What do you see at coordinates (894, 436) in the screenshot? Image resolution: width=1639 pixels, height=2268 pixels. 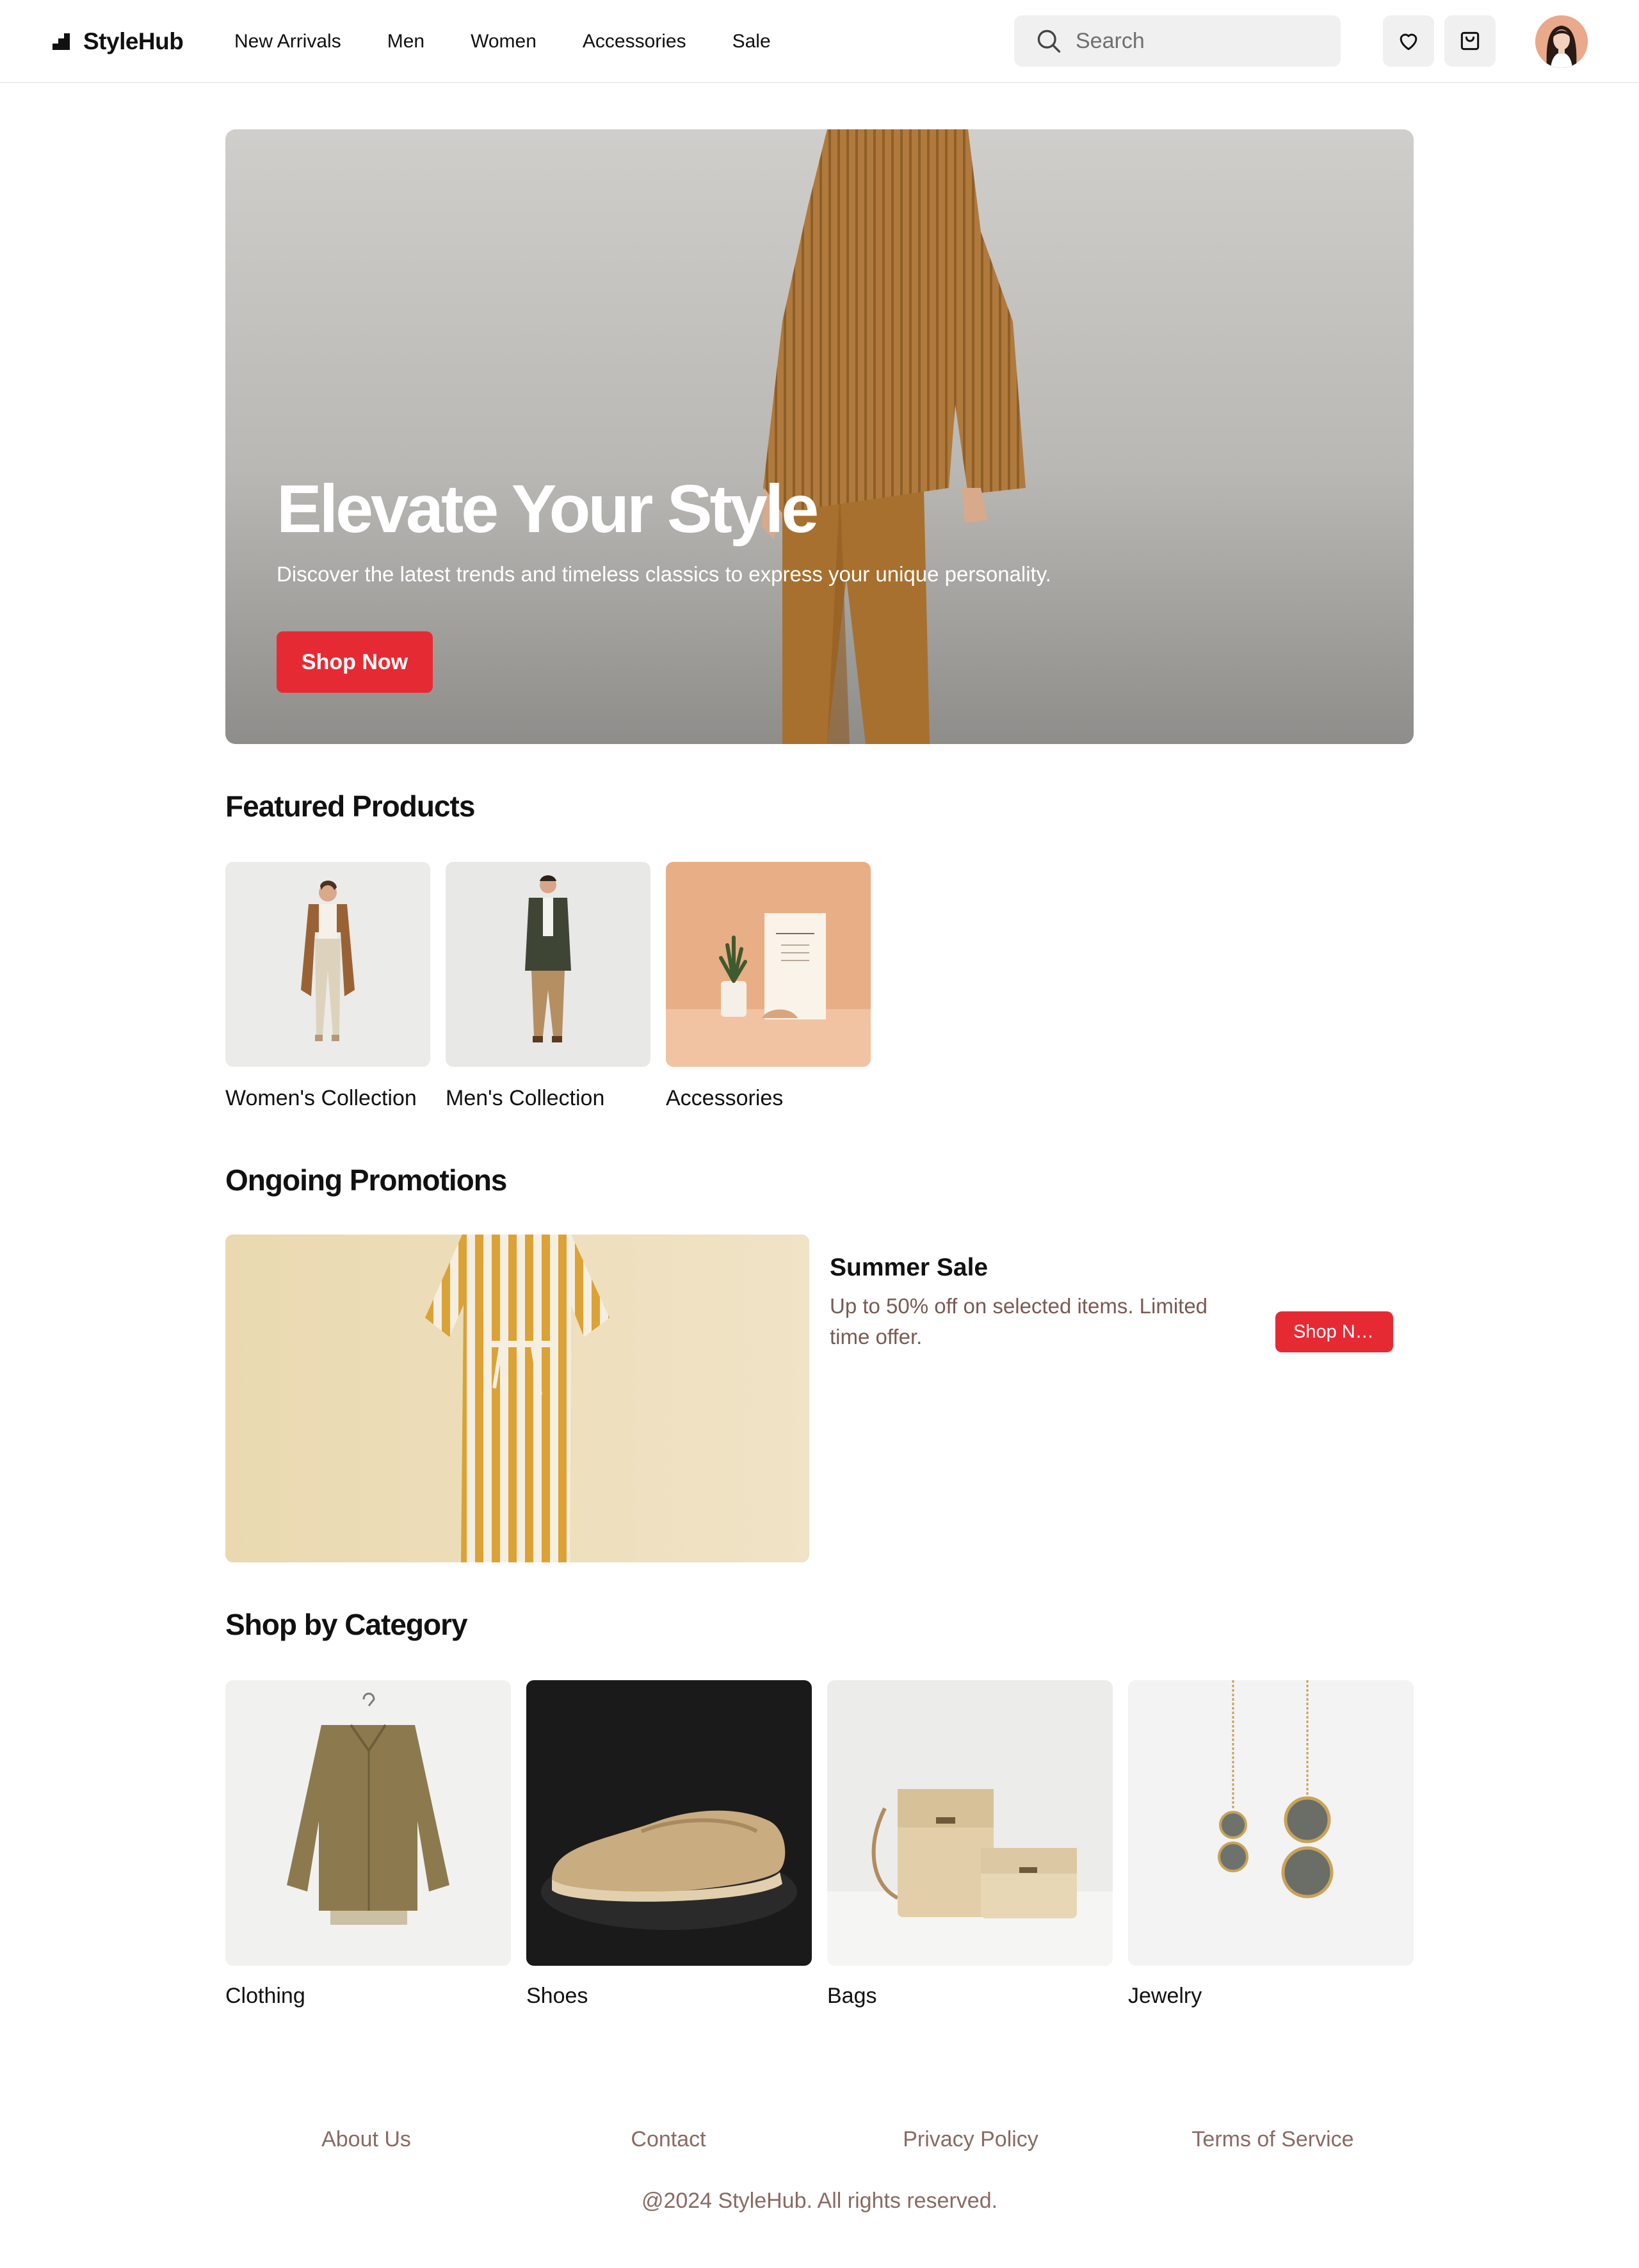 I see `hero-image` at bounding box center [894, 436].